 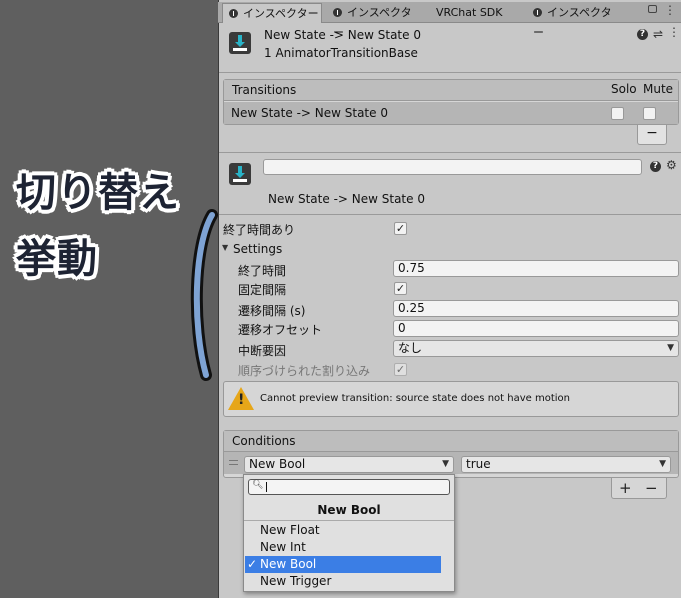 What do you see at coordinates (309, 113) in the screenshot?
I see `transition-row-label: New State -> New State 0` at bounding box center [309, 113].